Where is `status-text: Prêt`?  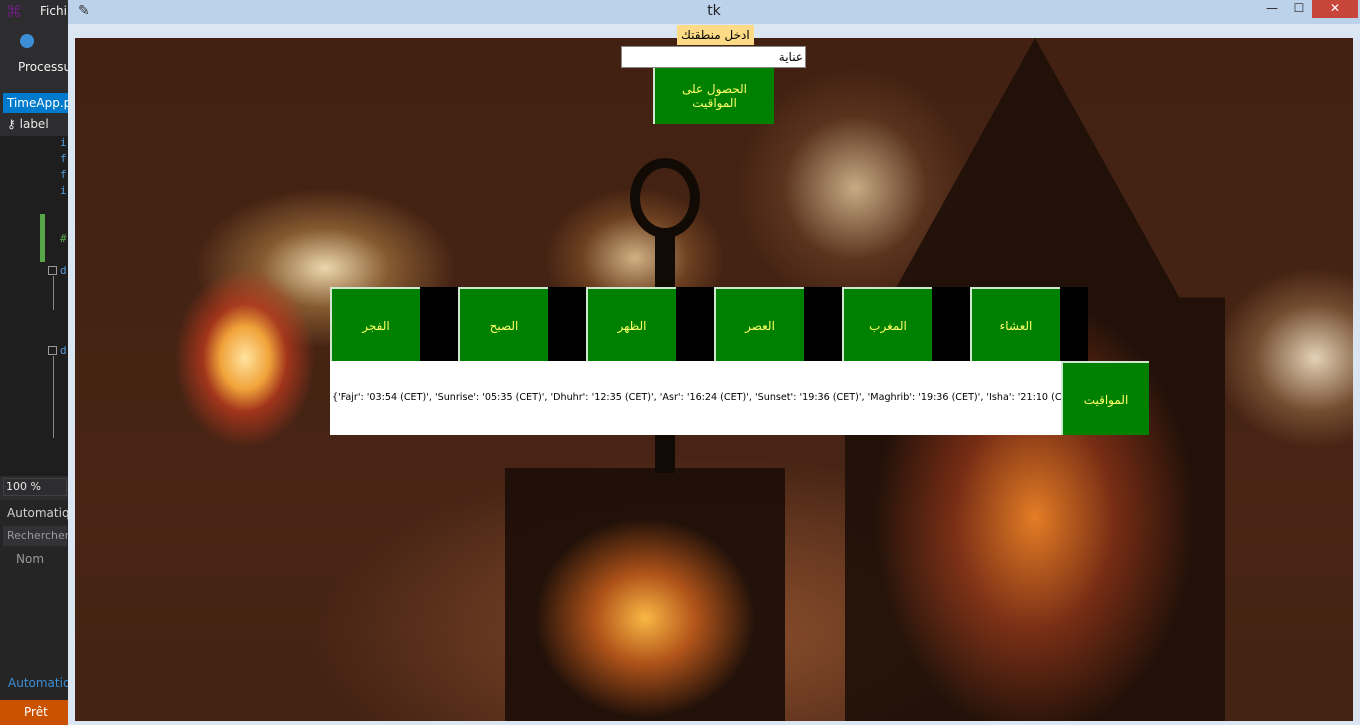 status-text: Prêt is located at coordinates (36, 712).